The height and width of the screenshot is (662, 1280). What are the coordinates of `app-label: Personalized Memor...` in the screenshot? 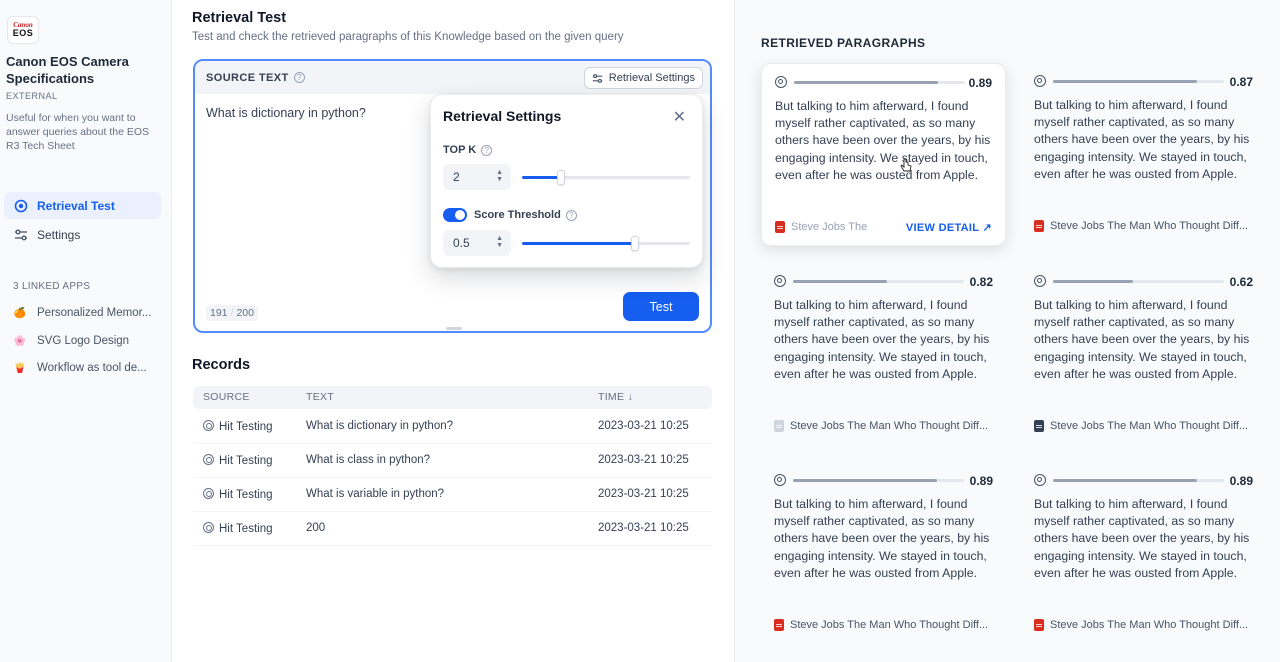 It's located at (94, 313).